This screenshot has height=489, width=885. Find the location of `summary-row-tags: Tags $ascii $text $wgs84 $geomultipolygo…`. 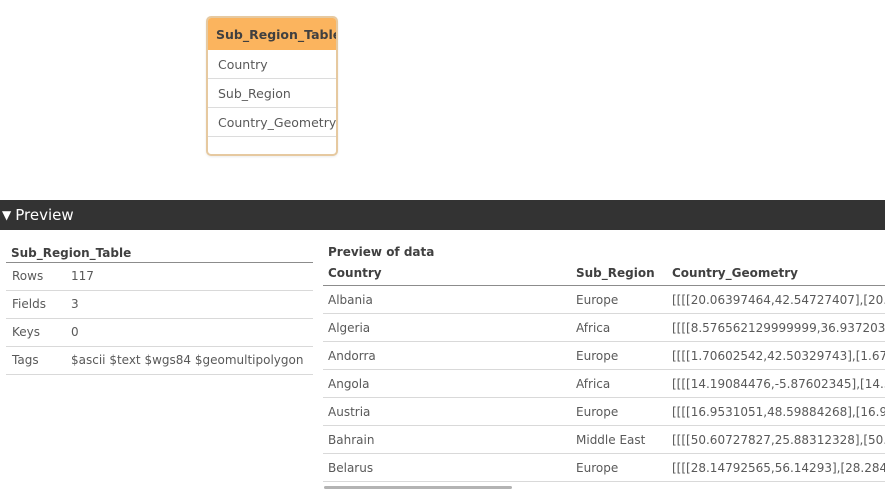

summary-row-tags: Tags $ascii $text $wgs84 $geomultipolygo… is located at coordinates (159, 361).